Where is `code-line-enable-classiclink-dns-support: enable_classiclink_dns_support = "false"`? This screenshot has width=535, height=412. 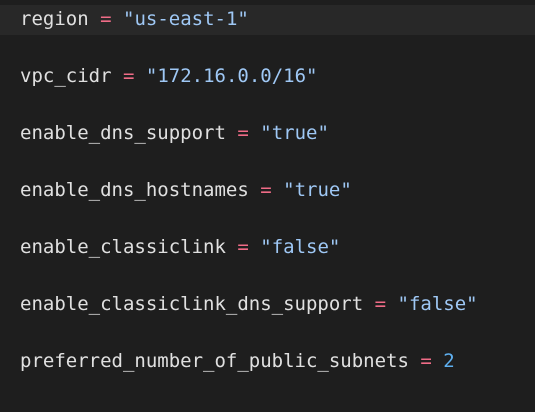 code-line-enable-classiclink-dns-support: enable_classiclink_dns_support = "false" is located at coordinates (249, 304).